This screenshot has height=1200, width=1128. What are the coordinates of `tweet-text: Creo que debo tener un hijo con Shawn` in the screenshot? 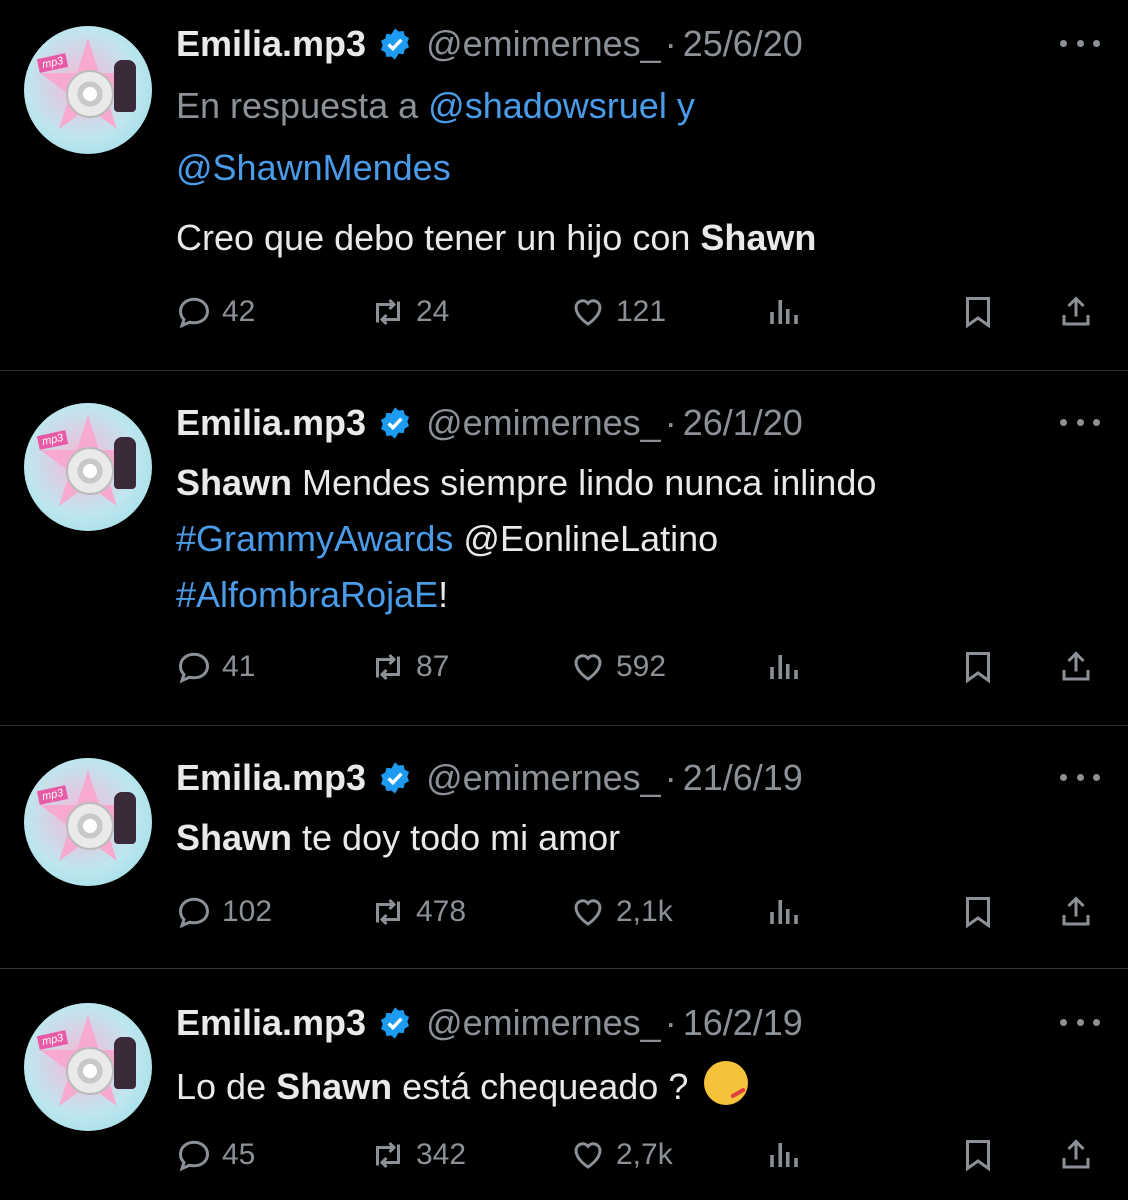 It's located at (496, 238).